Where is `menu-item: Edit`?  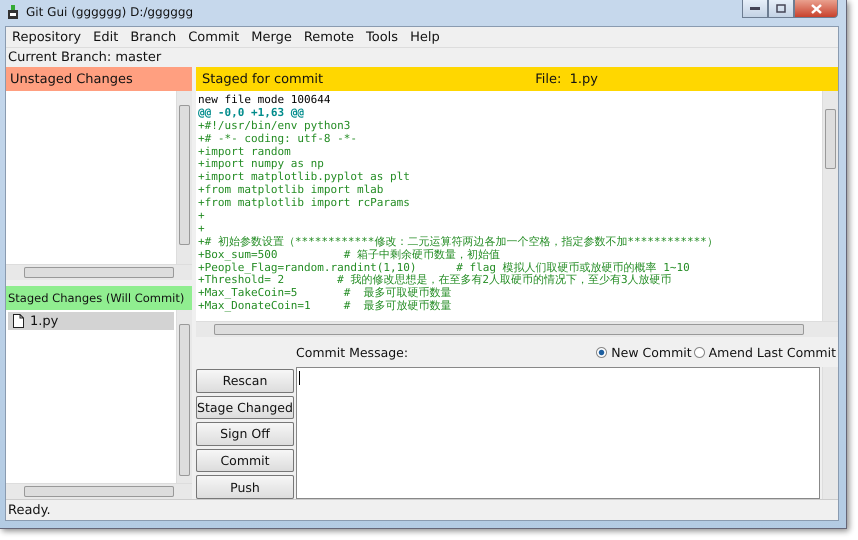 menu-item: Edit is located at coordinates (105, 37).